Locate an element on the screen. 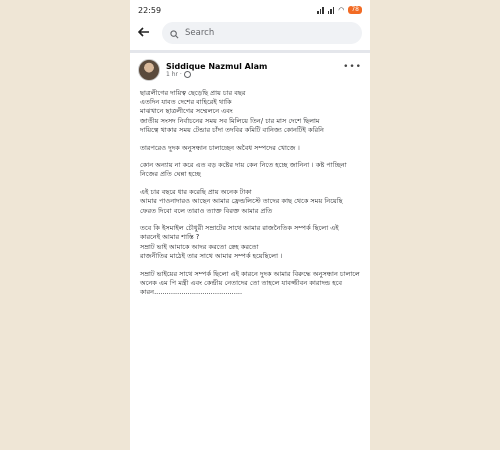 Image resolution: width=500 pixels, height=450 pixels. signal-2-icon is located at coordinates (331, 10).